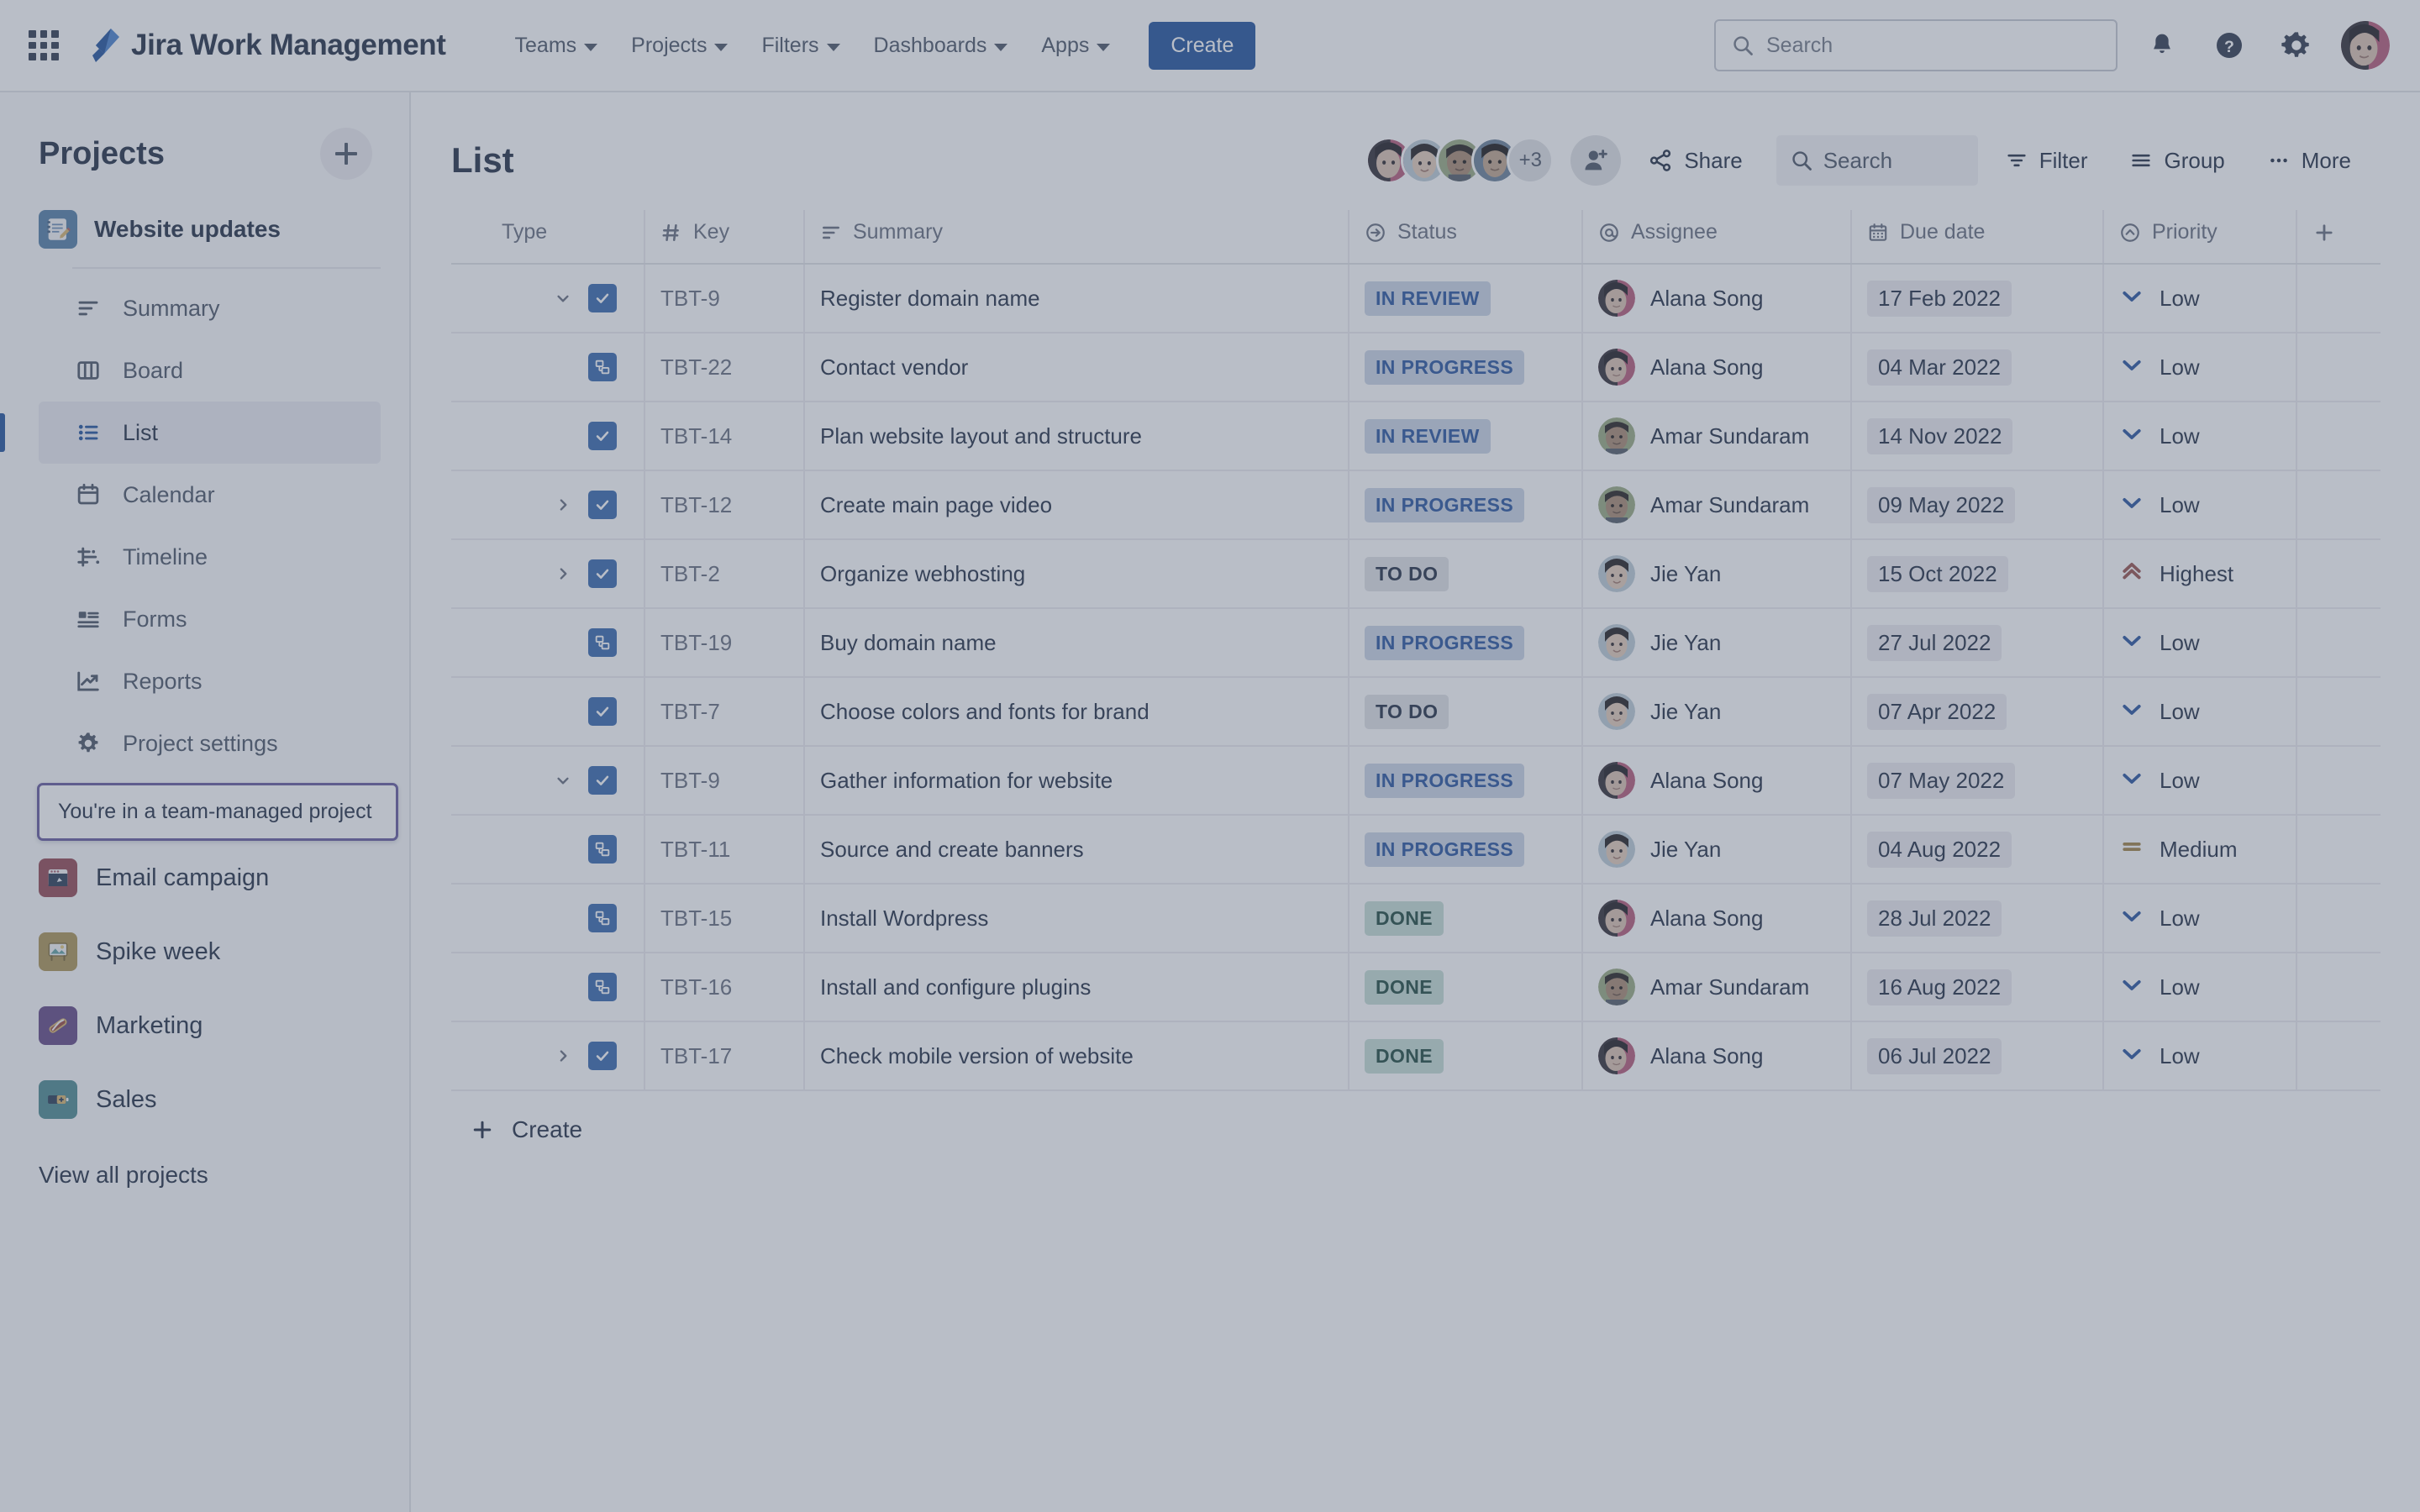  Describe the element at coordinates (548, 237) in the screenshot. I see `column-header-type: Type` at that location.